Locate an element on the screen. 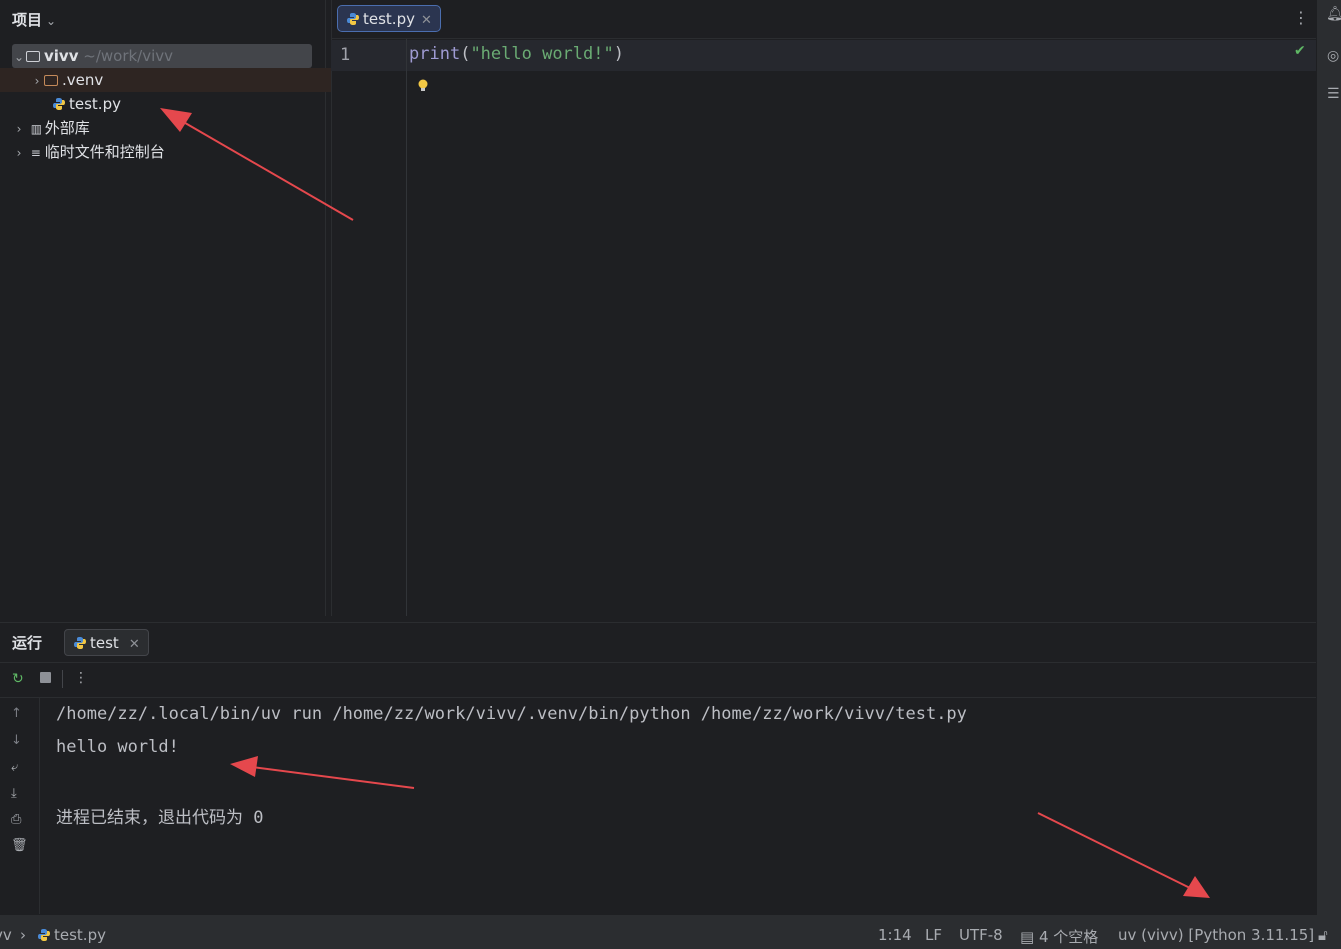  caret-position: 1:14 is located at coordinates (895, 935).